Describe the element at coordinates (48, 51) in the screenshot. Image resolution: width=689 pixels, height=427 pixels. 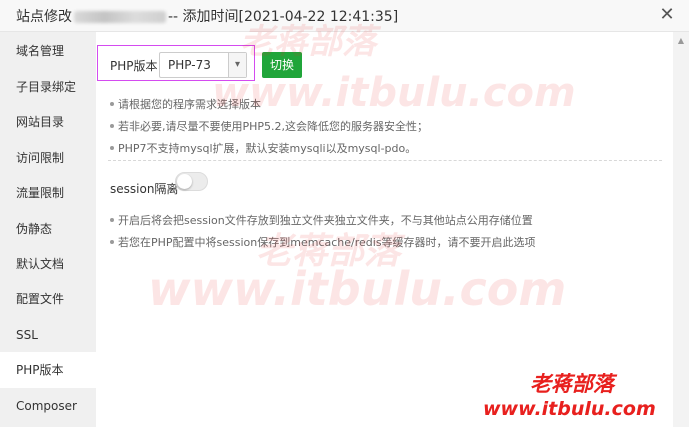
I see `sidebar-item-domain: 域名管理` at that location.